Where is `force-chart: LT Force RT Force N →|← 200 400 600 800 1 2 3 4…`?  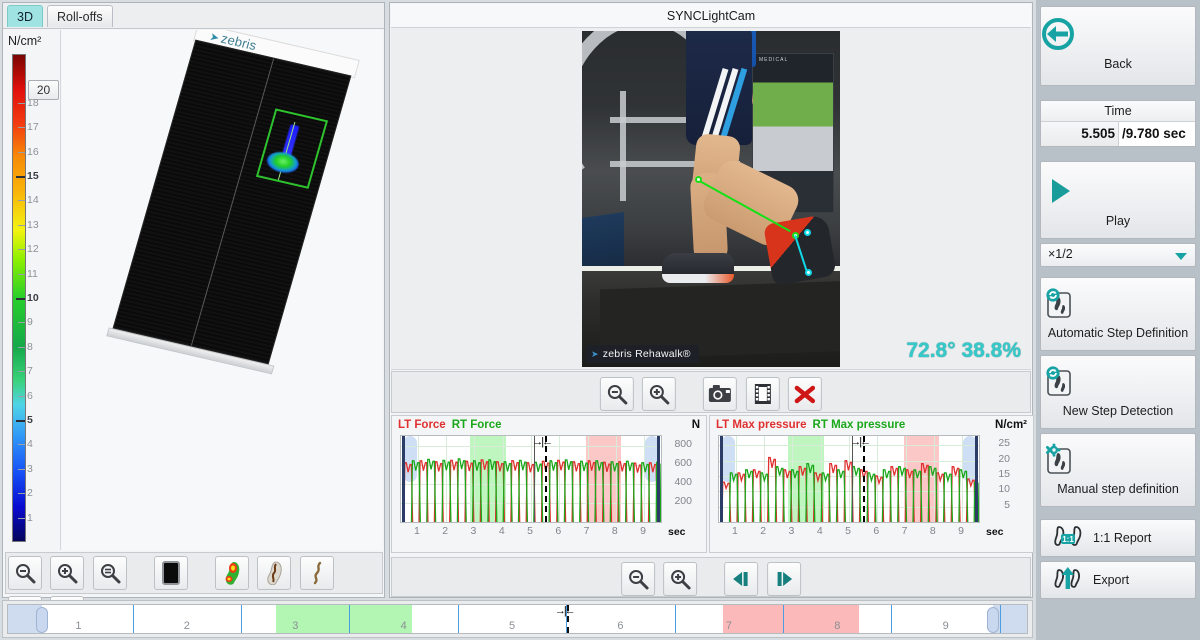 force-chart: LT Force RT Force N →|← 200 400 600 800 1 2 3 4… is located at coordinates (549, 484).